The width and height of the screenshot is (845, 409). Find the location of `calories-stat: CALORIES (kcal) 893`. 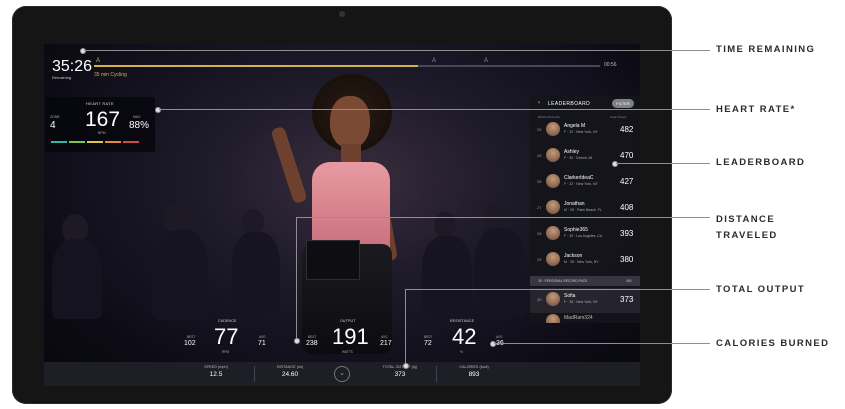

calories-stat: CALORIES (kcal) 893 is located at coordinates (474, 371).